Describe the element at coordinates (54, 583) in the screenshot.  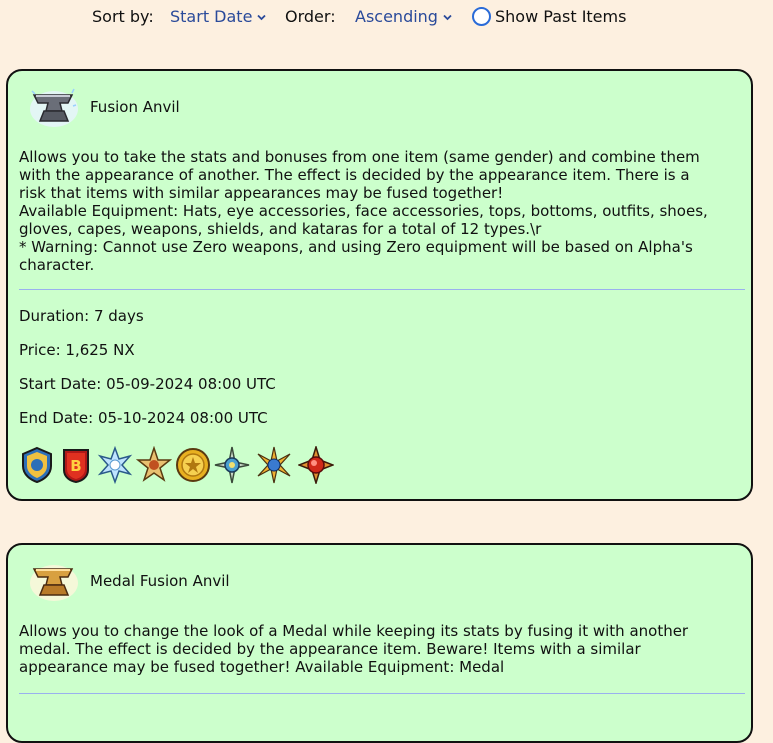
I see `gold-anvil-icon` at that location.